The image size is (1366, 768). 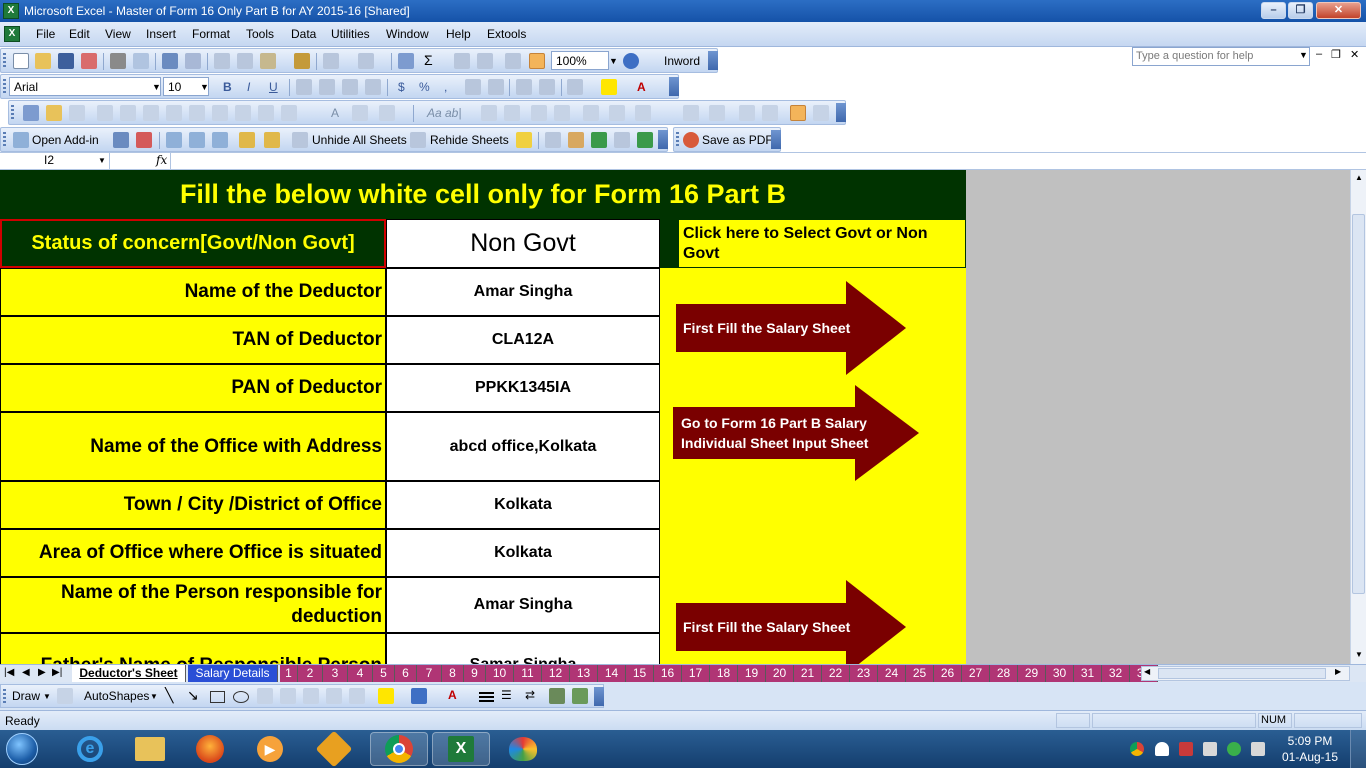 What do you see at coordinates (599, 140) in the screenshot?
I see `export-icon` at bounding box center [599, 140].